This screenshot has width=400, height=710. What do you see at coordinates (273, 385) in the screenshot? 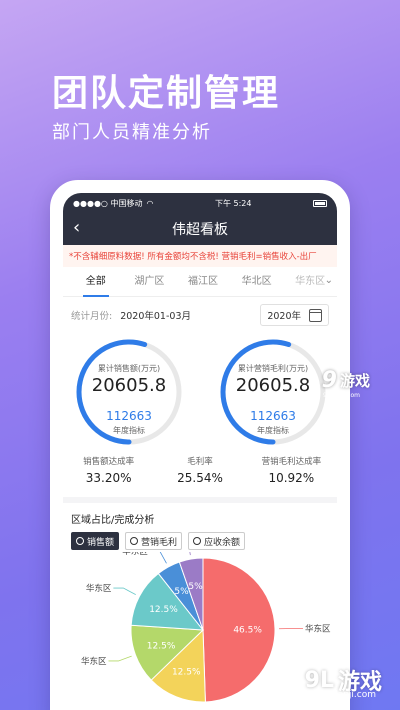
I see `margin-gauge-value: 20605.8` at bounding box center [273, 385].